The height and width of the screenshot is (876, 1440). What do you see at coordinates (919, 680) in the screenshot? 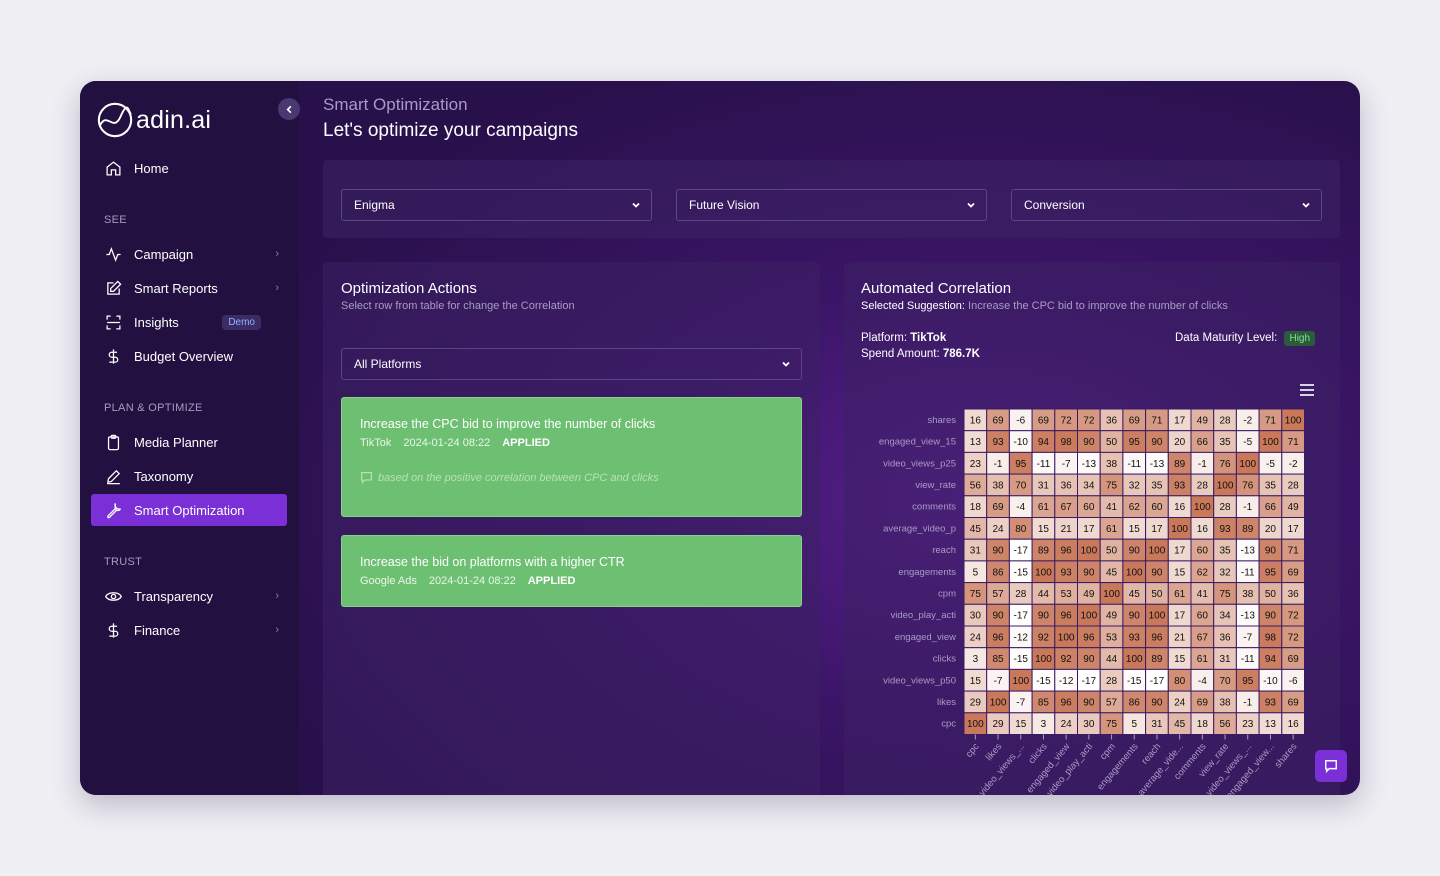
I see `heatmap-row-label: video_views_p50` at bounding box center [919, 680].